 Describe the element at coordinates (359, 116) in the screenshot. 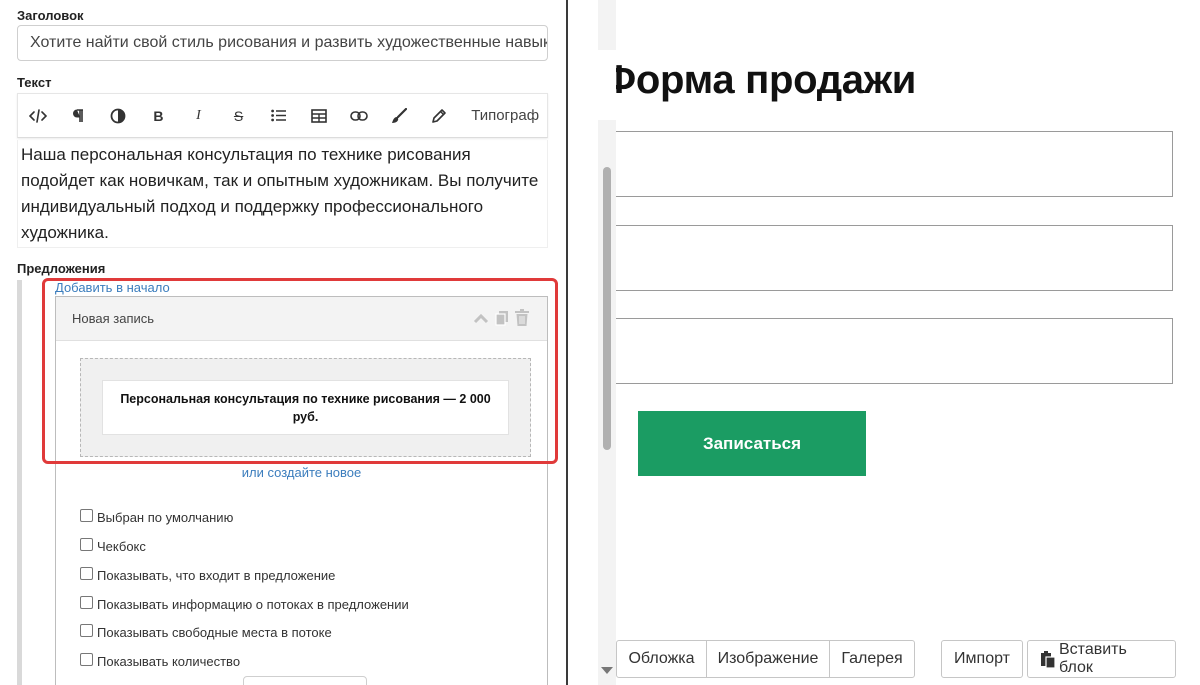

I see `link-icon` at that location.